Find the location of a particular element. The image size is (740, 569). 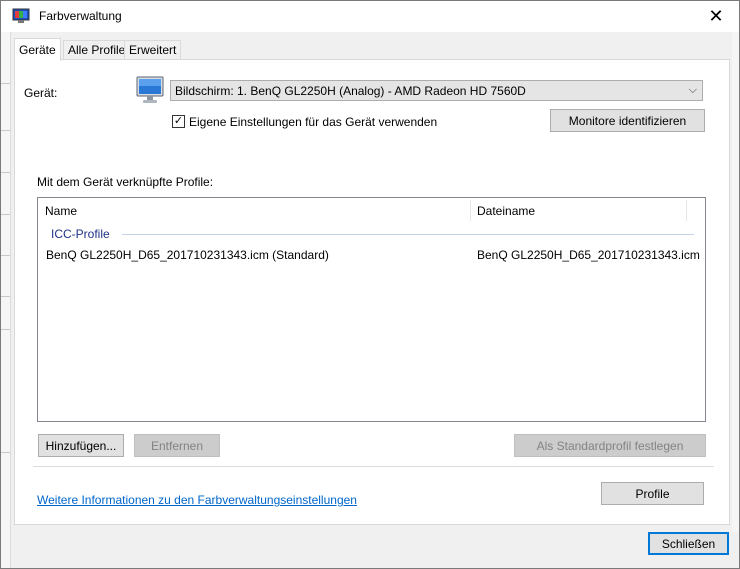

group-header: ICC-Profile is located at coordinates (80, 234).